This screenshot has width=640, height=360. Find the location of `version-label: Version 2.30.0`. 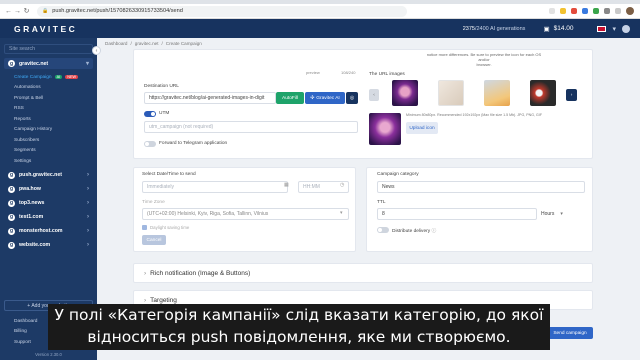

version-label: Version 2.30.0 is located at coordinates (48, 354).